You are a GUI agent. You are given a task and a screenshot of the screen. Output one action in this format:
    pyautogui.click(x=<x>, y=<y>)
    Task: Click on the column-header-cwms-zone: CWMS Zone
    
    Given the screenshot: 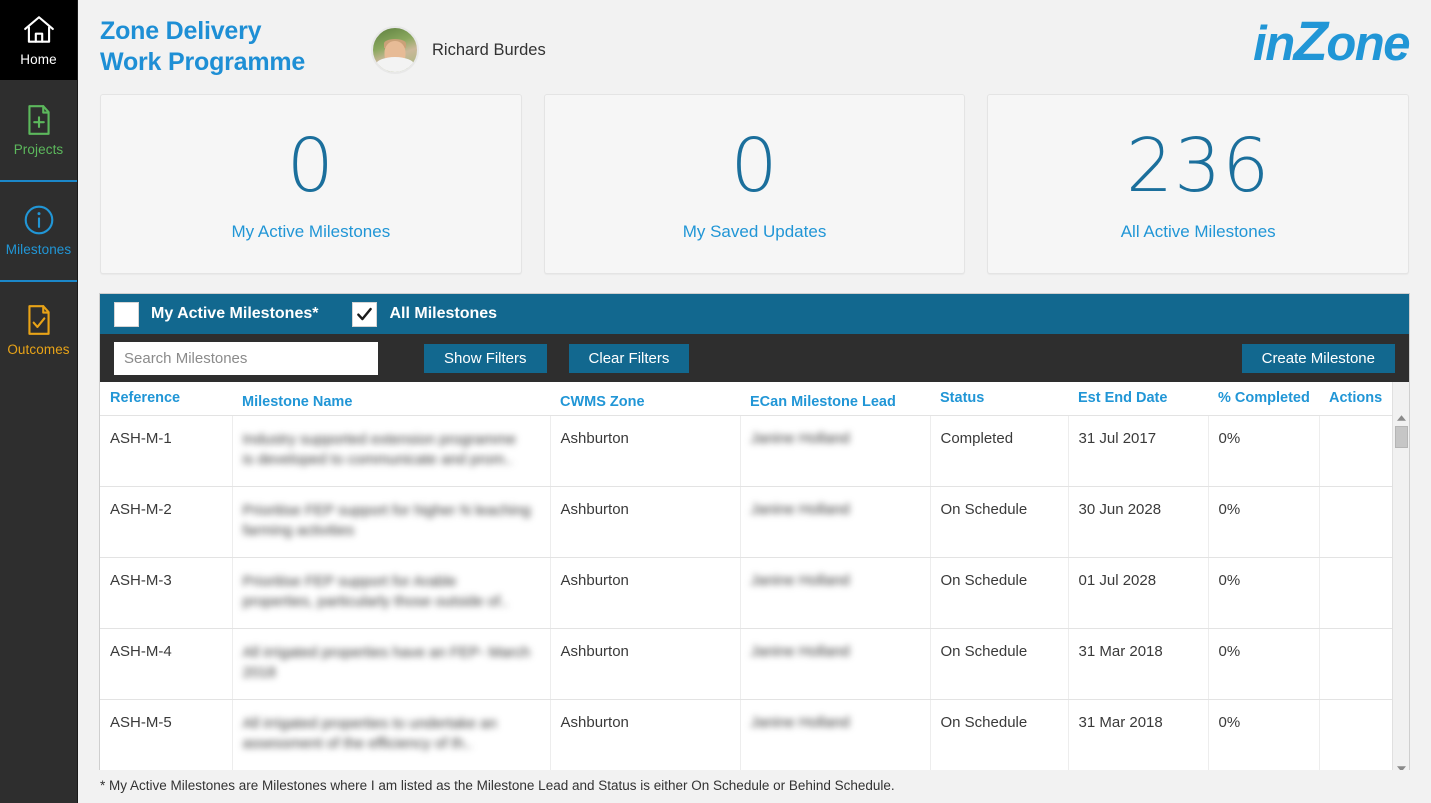 What is the action you would take?
    pyautogui.click(x=645, y=399)
    